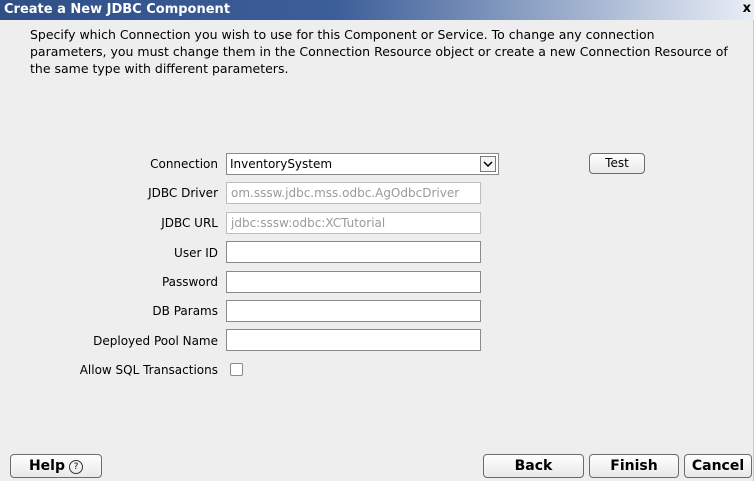  Describe the element at coordinates (236, 369) in the screenshot. I see `allow-sql-checkbox` at that location.